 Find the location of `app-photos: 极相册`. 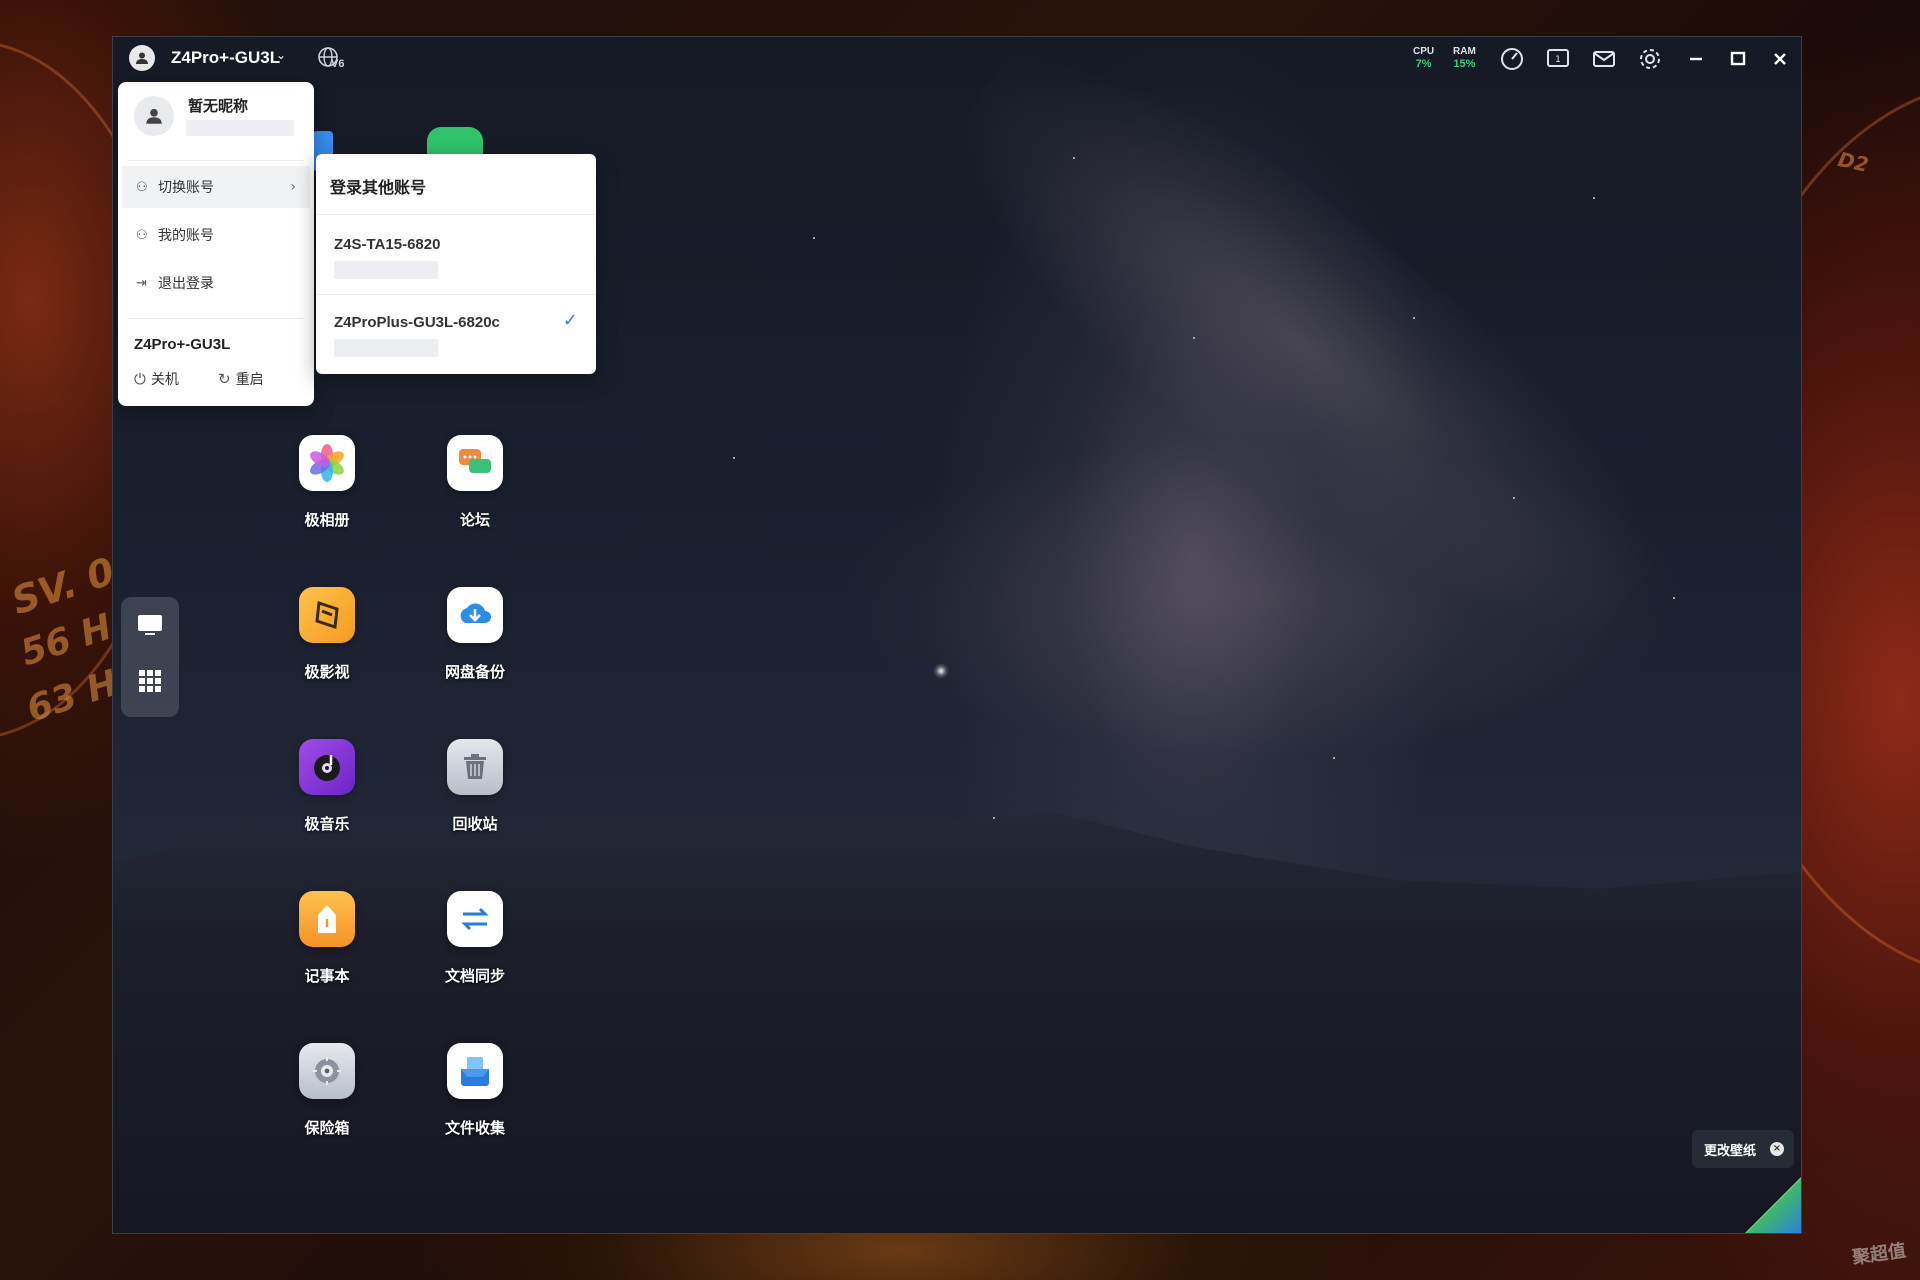

app-photos: 极相册 is located at coordinates (327, 490).